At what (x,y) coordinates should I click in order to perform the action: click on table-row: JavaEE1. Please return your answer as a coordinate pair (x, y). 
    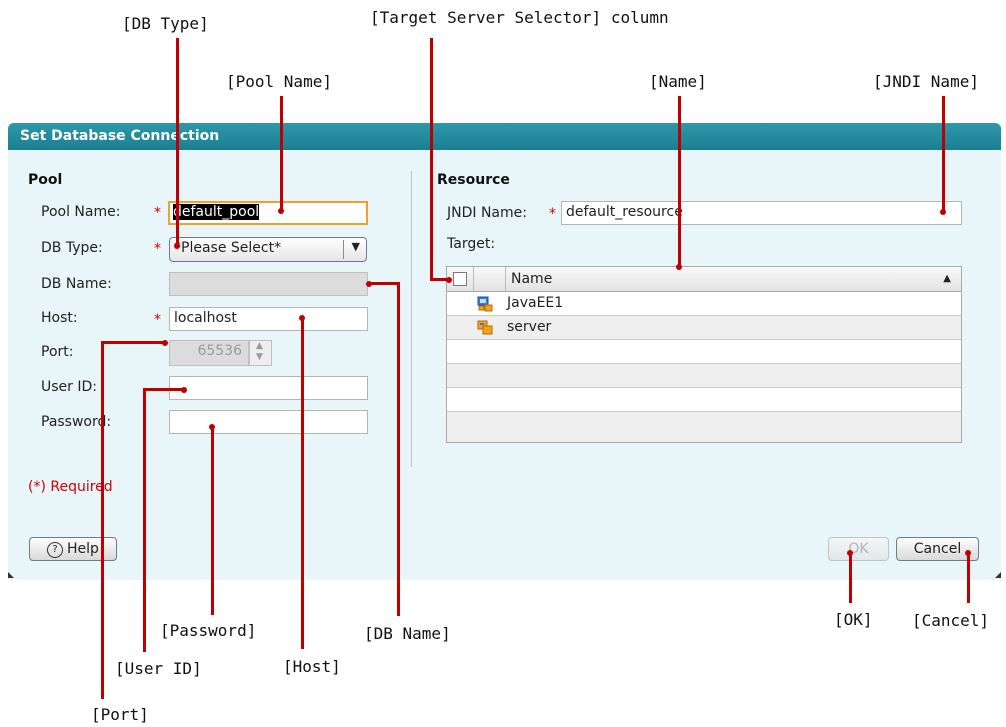
    Looking at the image, I should click on (704, 304).